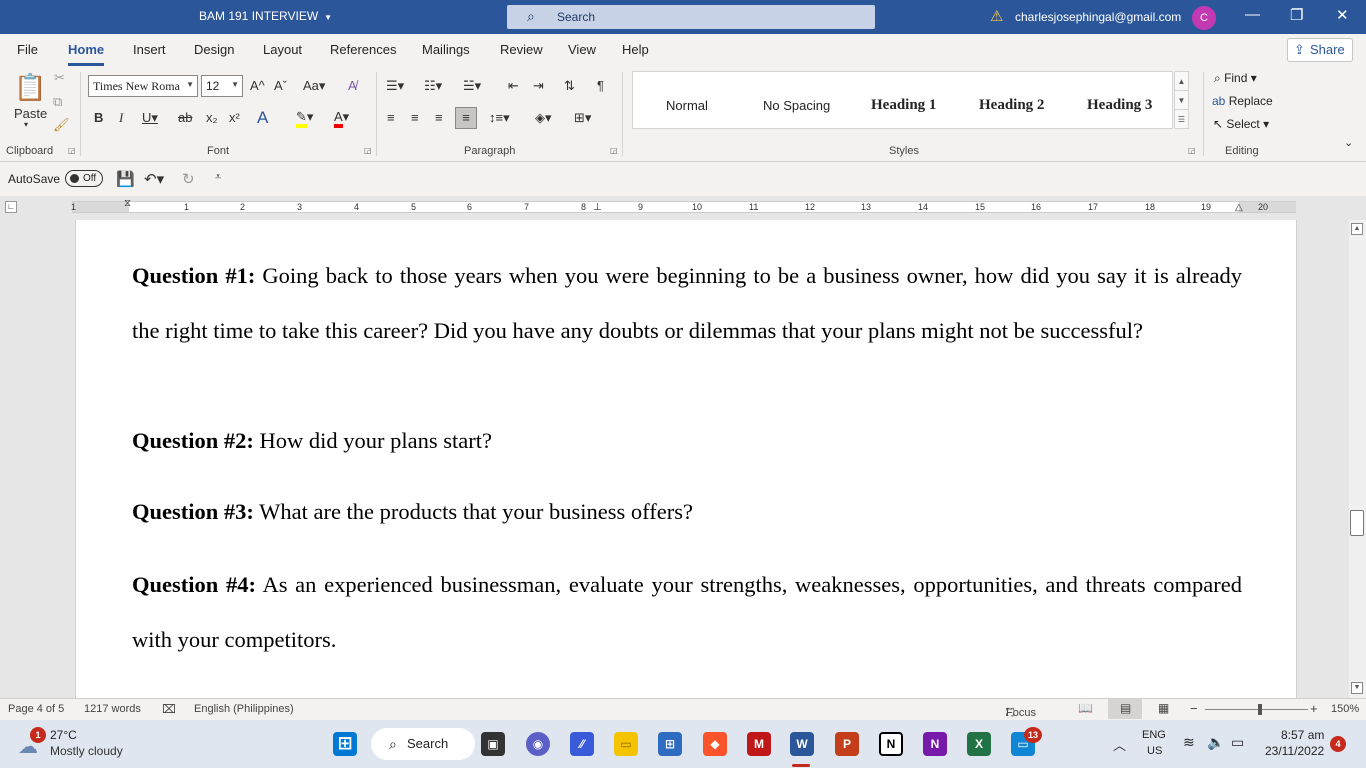 The height and width of the screenshot is (768, 1366). What do you see at coordinates (26, 124) in the screenshot?
I see `chevron-down-icon: ▾` at bounding box center [26, 124].